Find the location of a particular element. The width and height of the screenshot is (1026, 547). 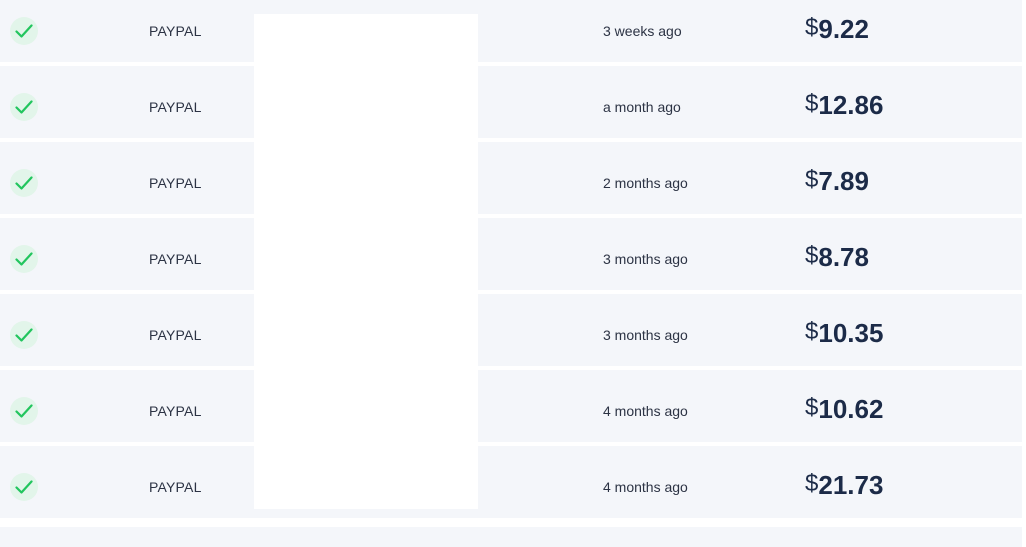

table-row: PAYPAL 3 months ago $10.35 is located at coordinates (511, 330).